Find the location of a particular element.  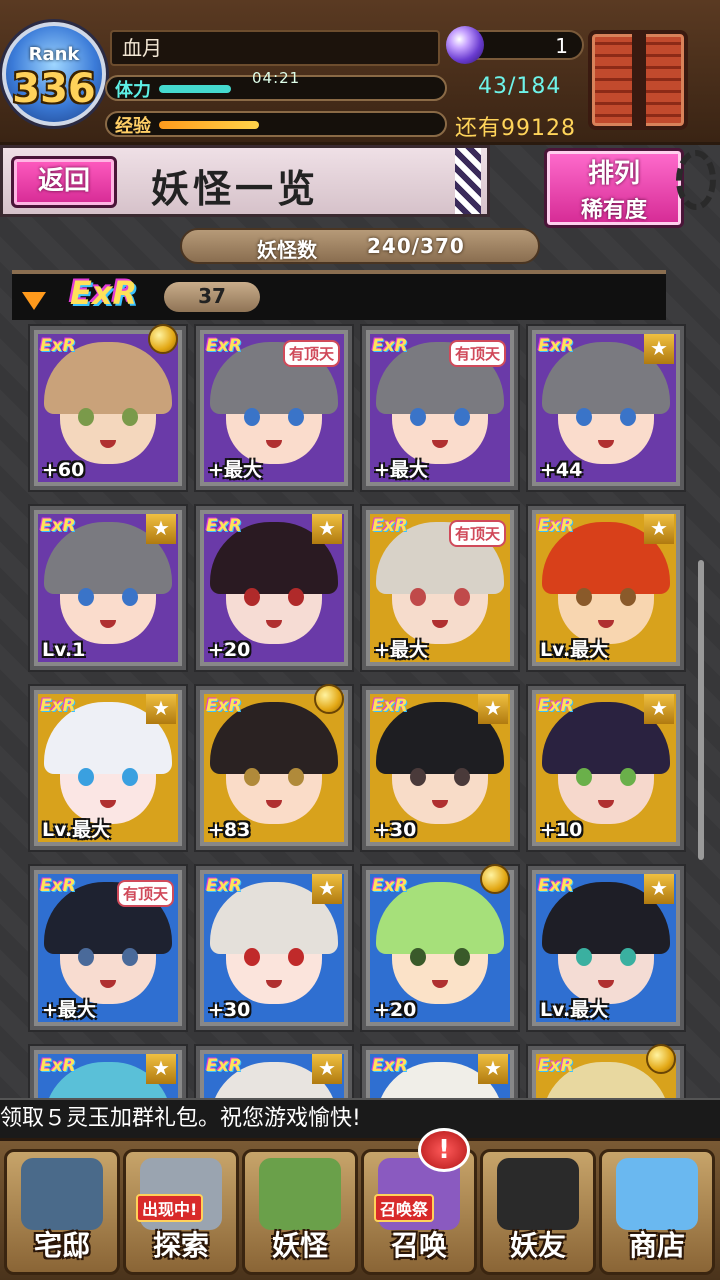

youkai-card: ExR +60 is located at coordinates (108, 407).